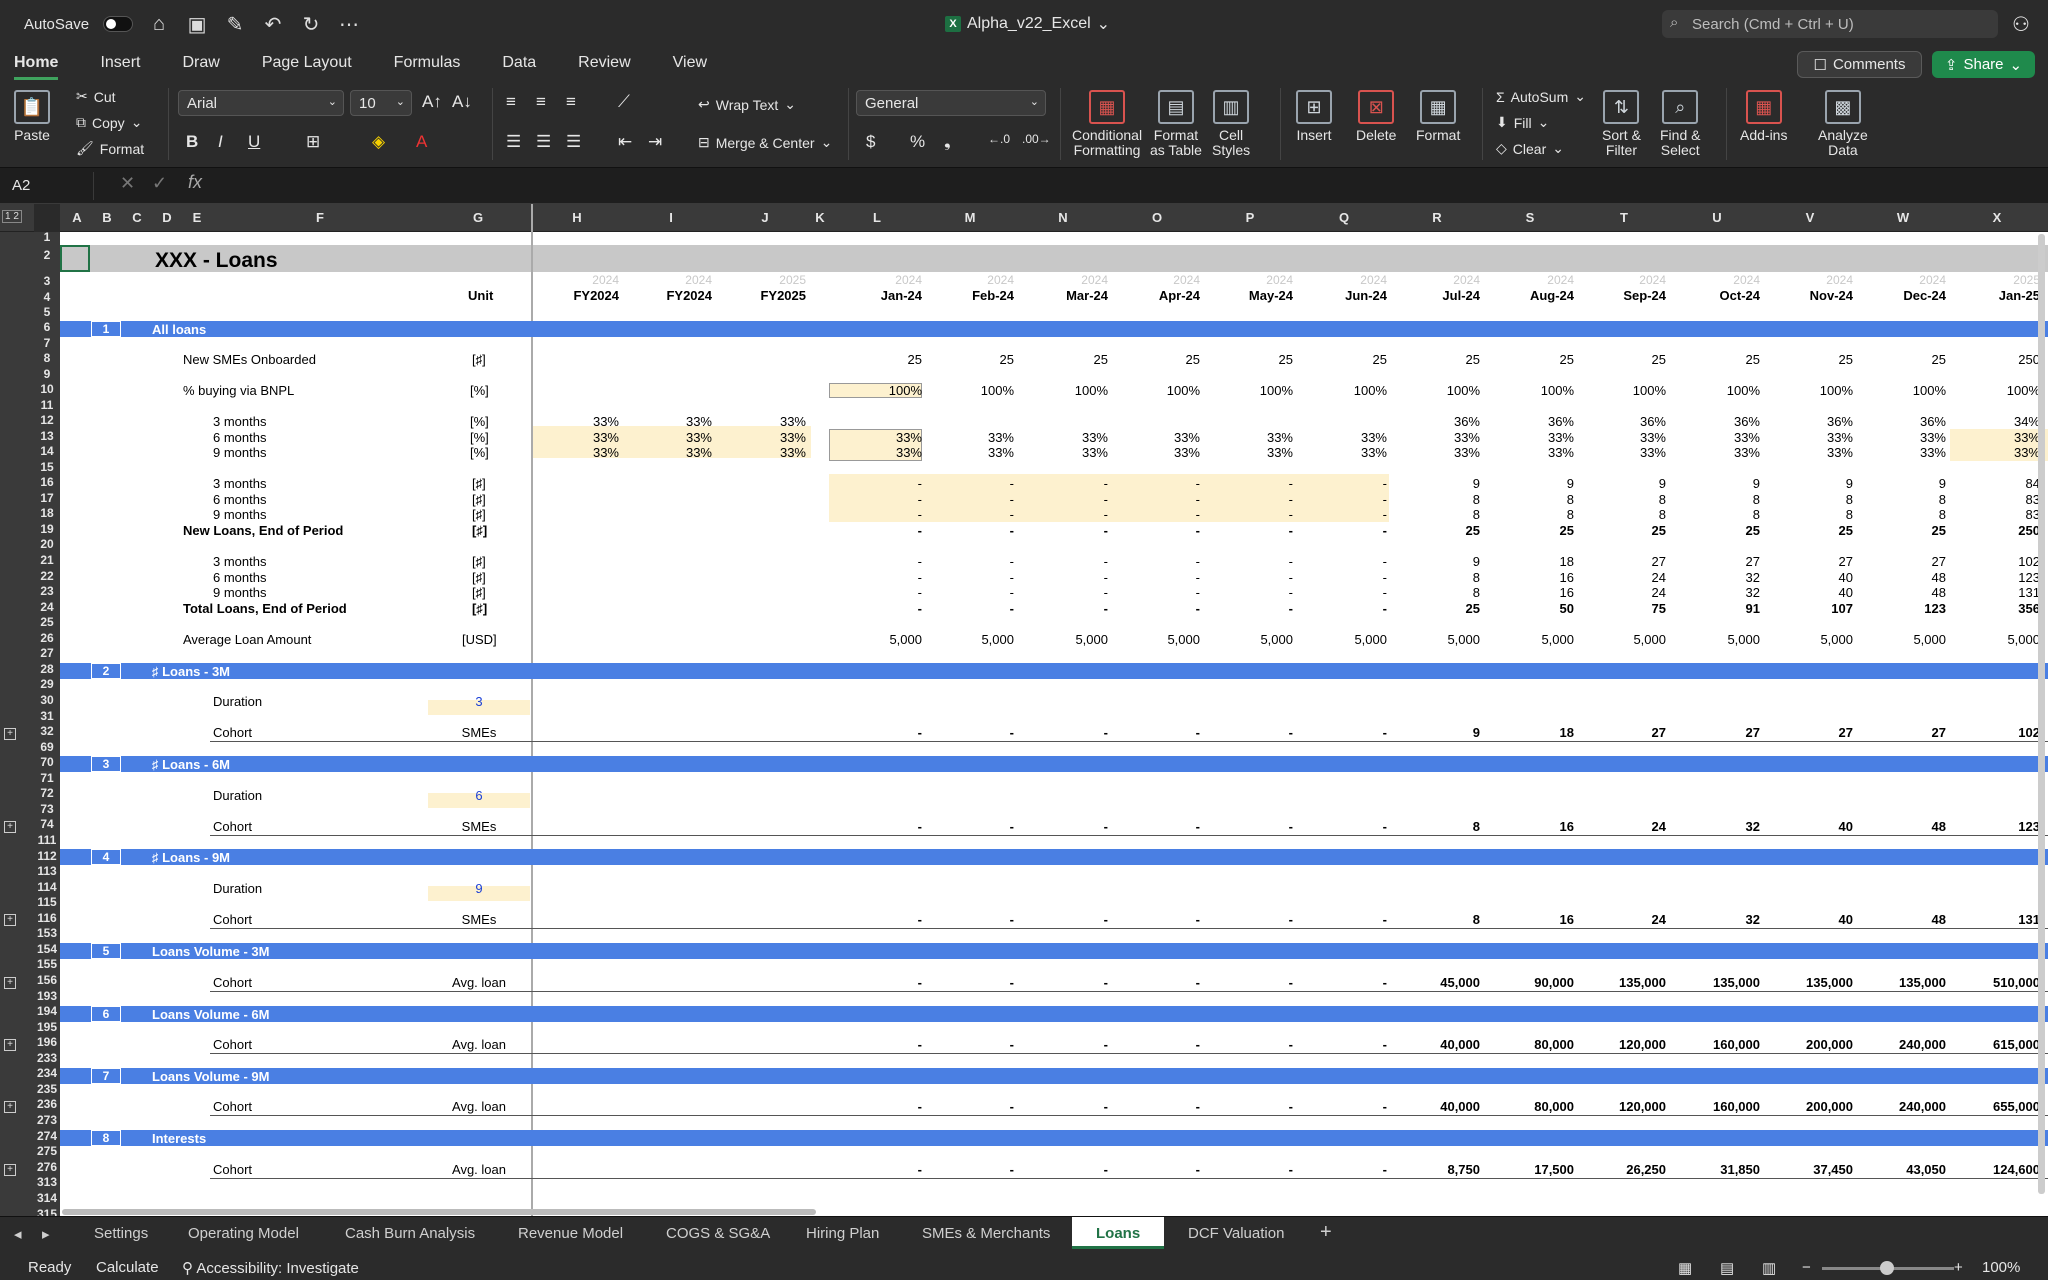 The height and width of the screenshot is (1280, 2048). What do you see at coordinates (47, 949) in the screenshot?
I see `row-header: 154` at bounding box center [47, 949].